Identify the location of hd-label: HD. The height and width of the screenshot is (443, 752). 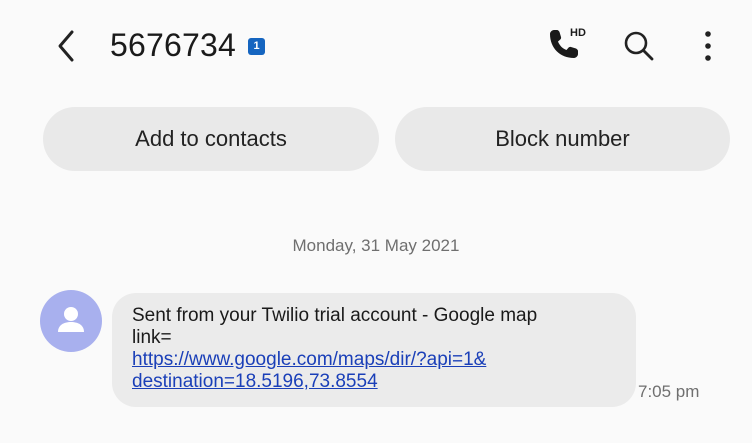
(578, 33).